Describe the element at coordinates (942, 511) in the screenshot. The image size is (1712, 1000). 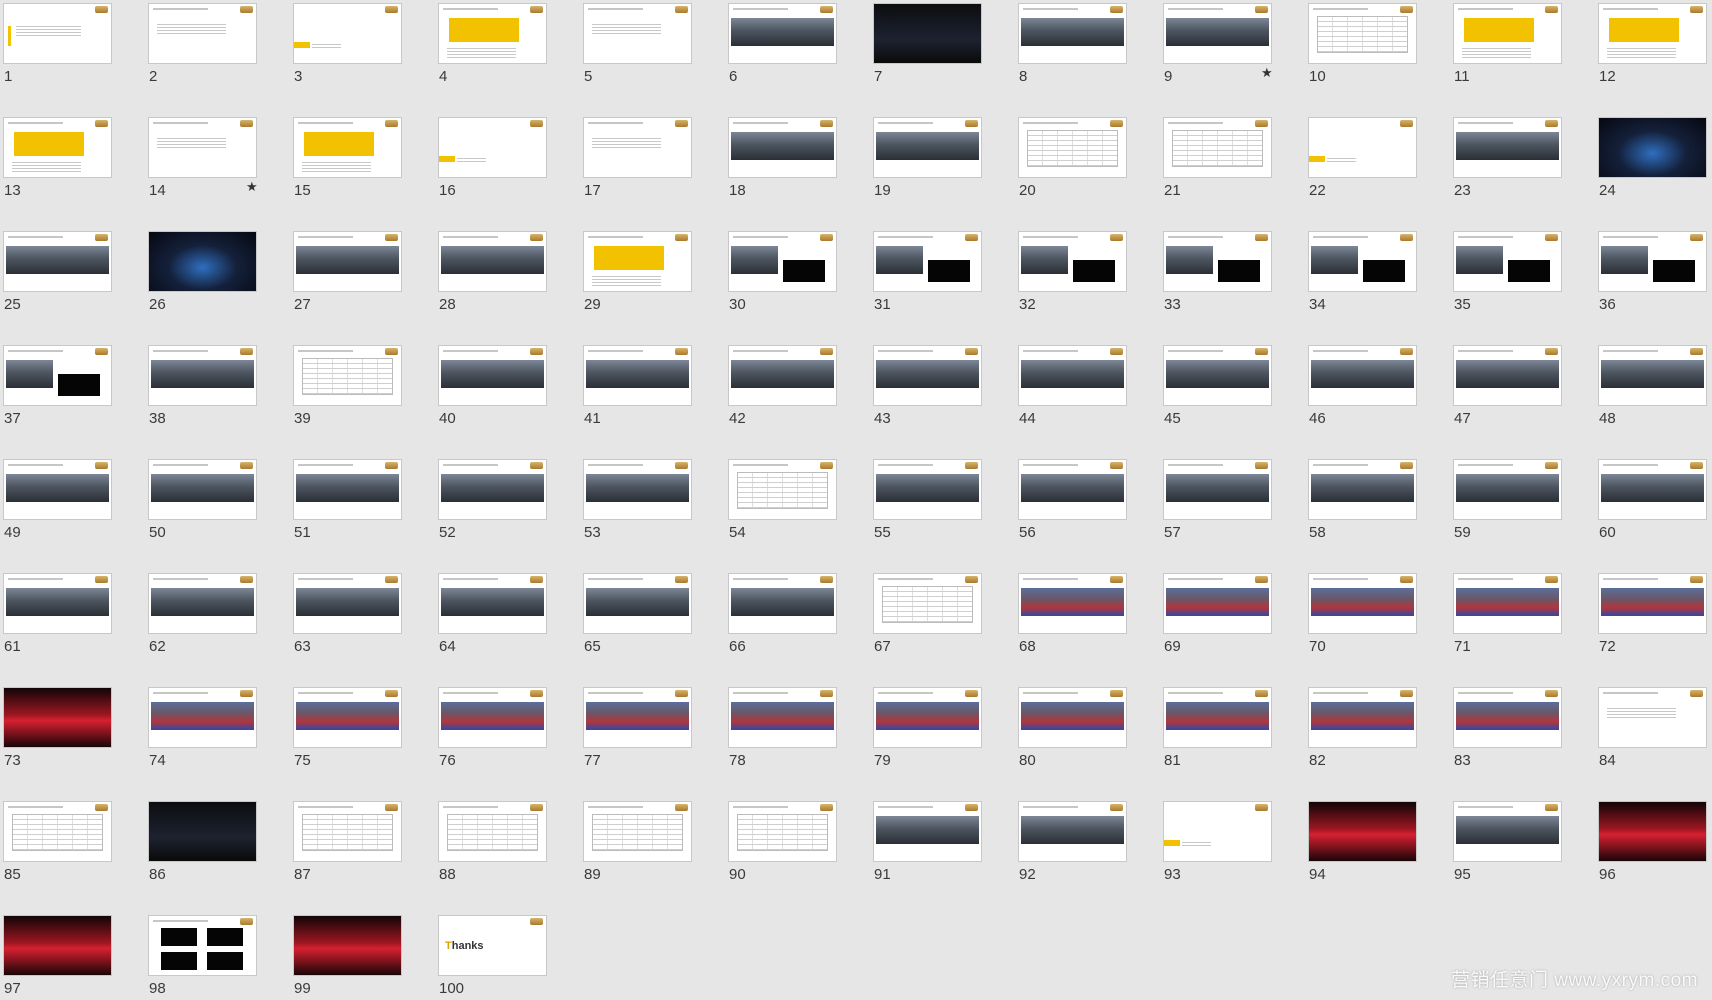
I see `slide-thumbnail-55: 55` at that location.